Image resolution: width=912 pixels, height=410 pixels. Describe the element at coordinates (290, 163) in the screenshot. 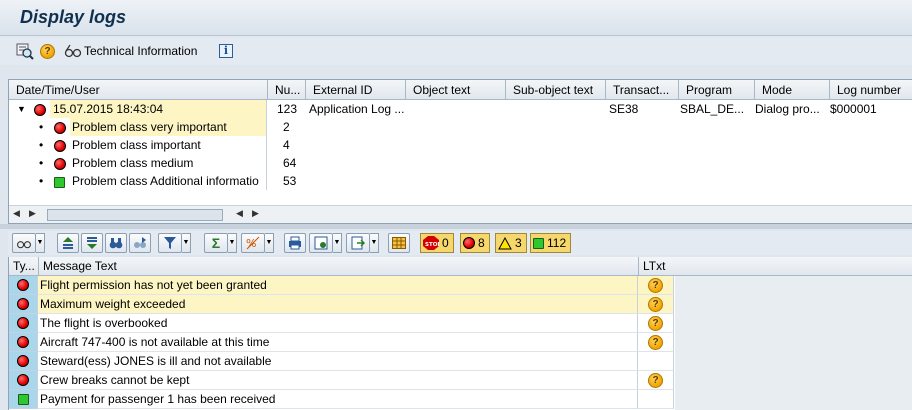

I see `problem-class-count: 64` at that location.